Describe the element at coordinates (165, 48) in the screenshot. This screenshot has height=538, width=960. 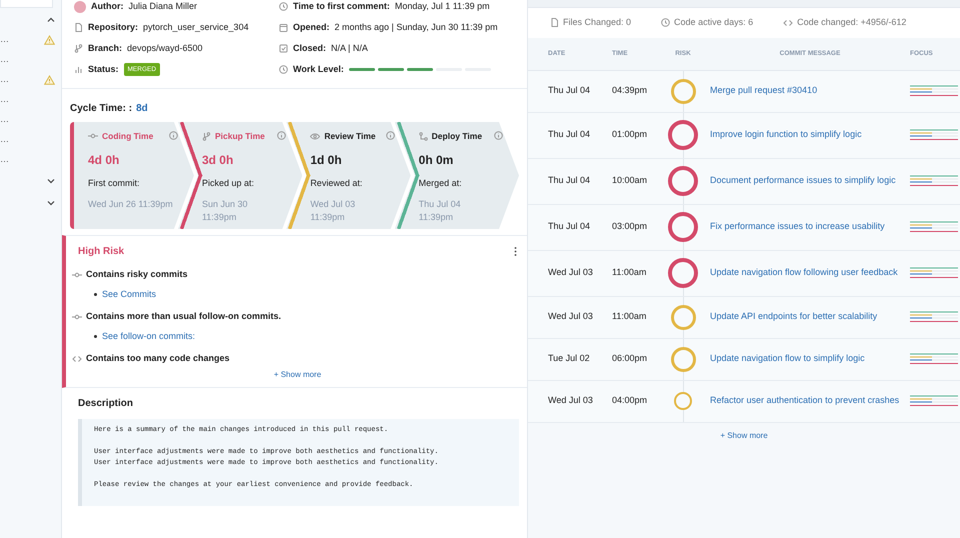
I see `field-value: devops/wayd-6500` at that location.